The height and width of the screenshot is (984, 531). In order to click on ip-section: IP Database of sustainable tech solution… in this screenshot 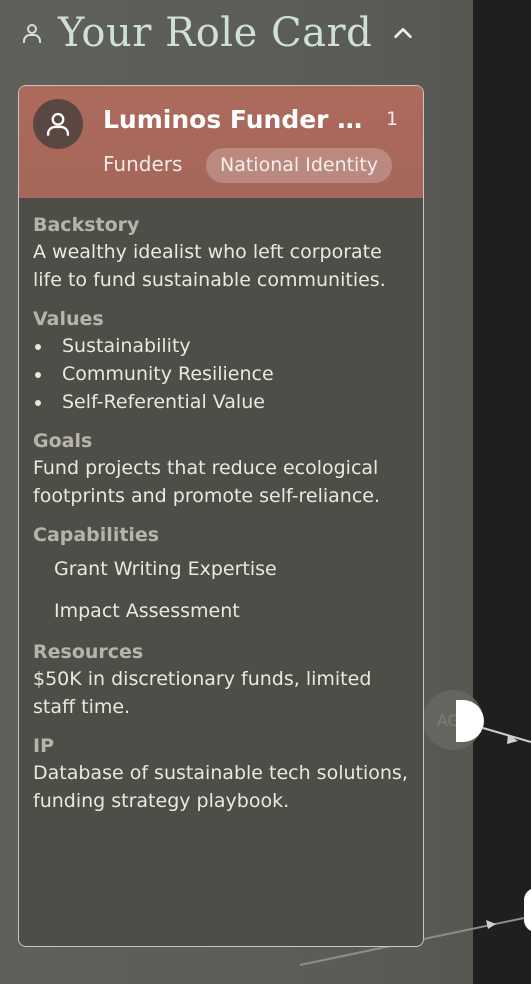, I will do `click(221, 774)`.